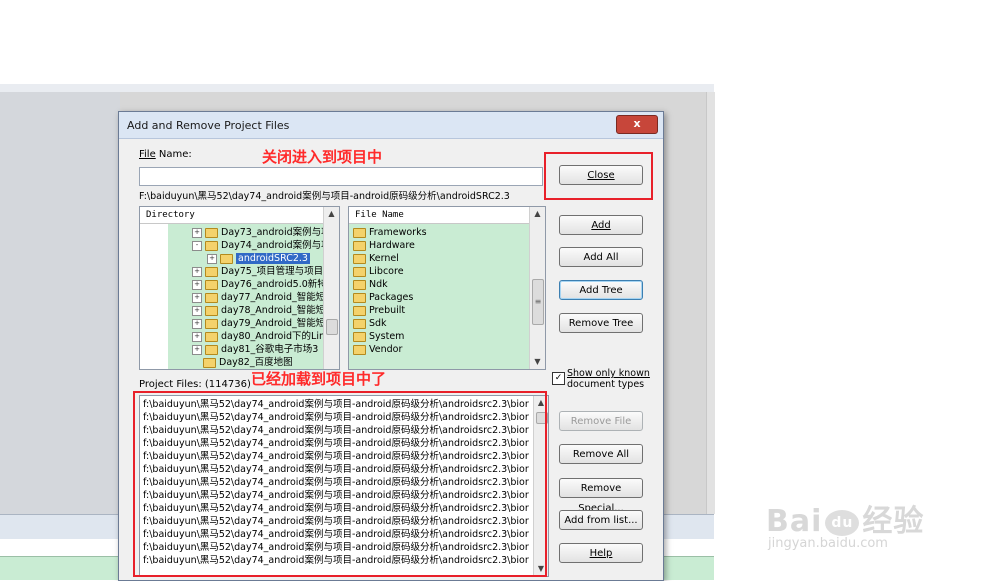 This screenshot has height=581, width=1000. What do you see at coordinates (601, 257) in the screenshot?
I see `add-all-button: Add All` at bounding box center [601, 257].